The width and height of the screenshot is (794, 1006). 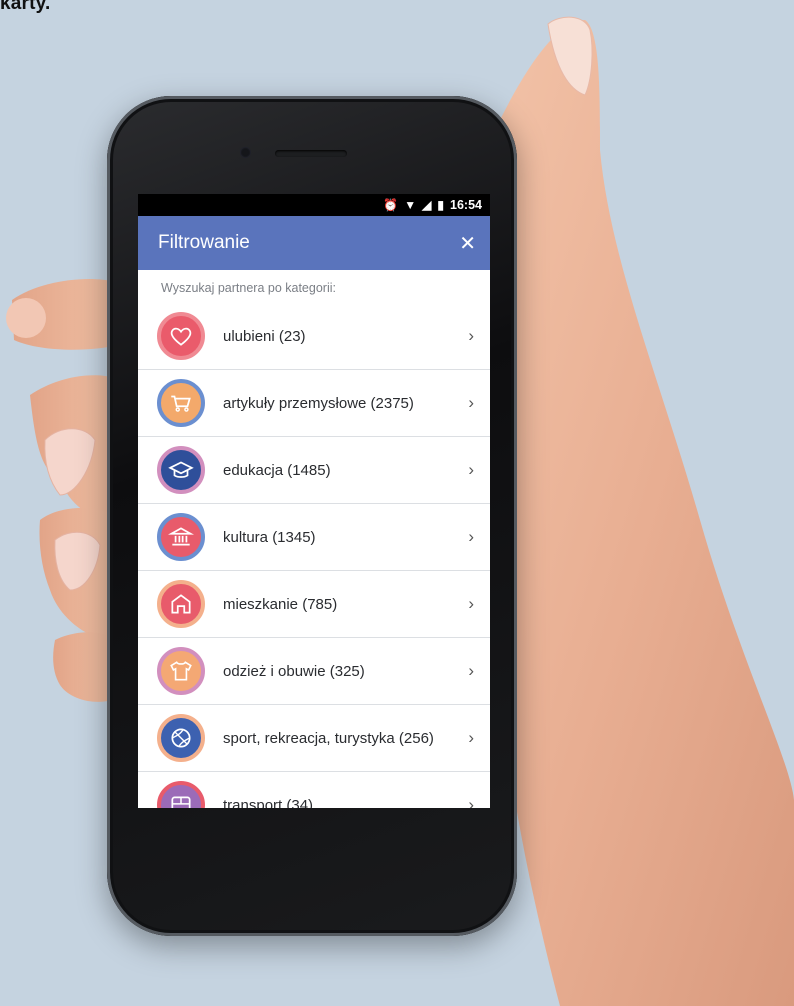 I want to click on category-label: sport, rekreacja, turystyka (256), so click(x=328, y=738).